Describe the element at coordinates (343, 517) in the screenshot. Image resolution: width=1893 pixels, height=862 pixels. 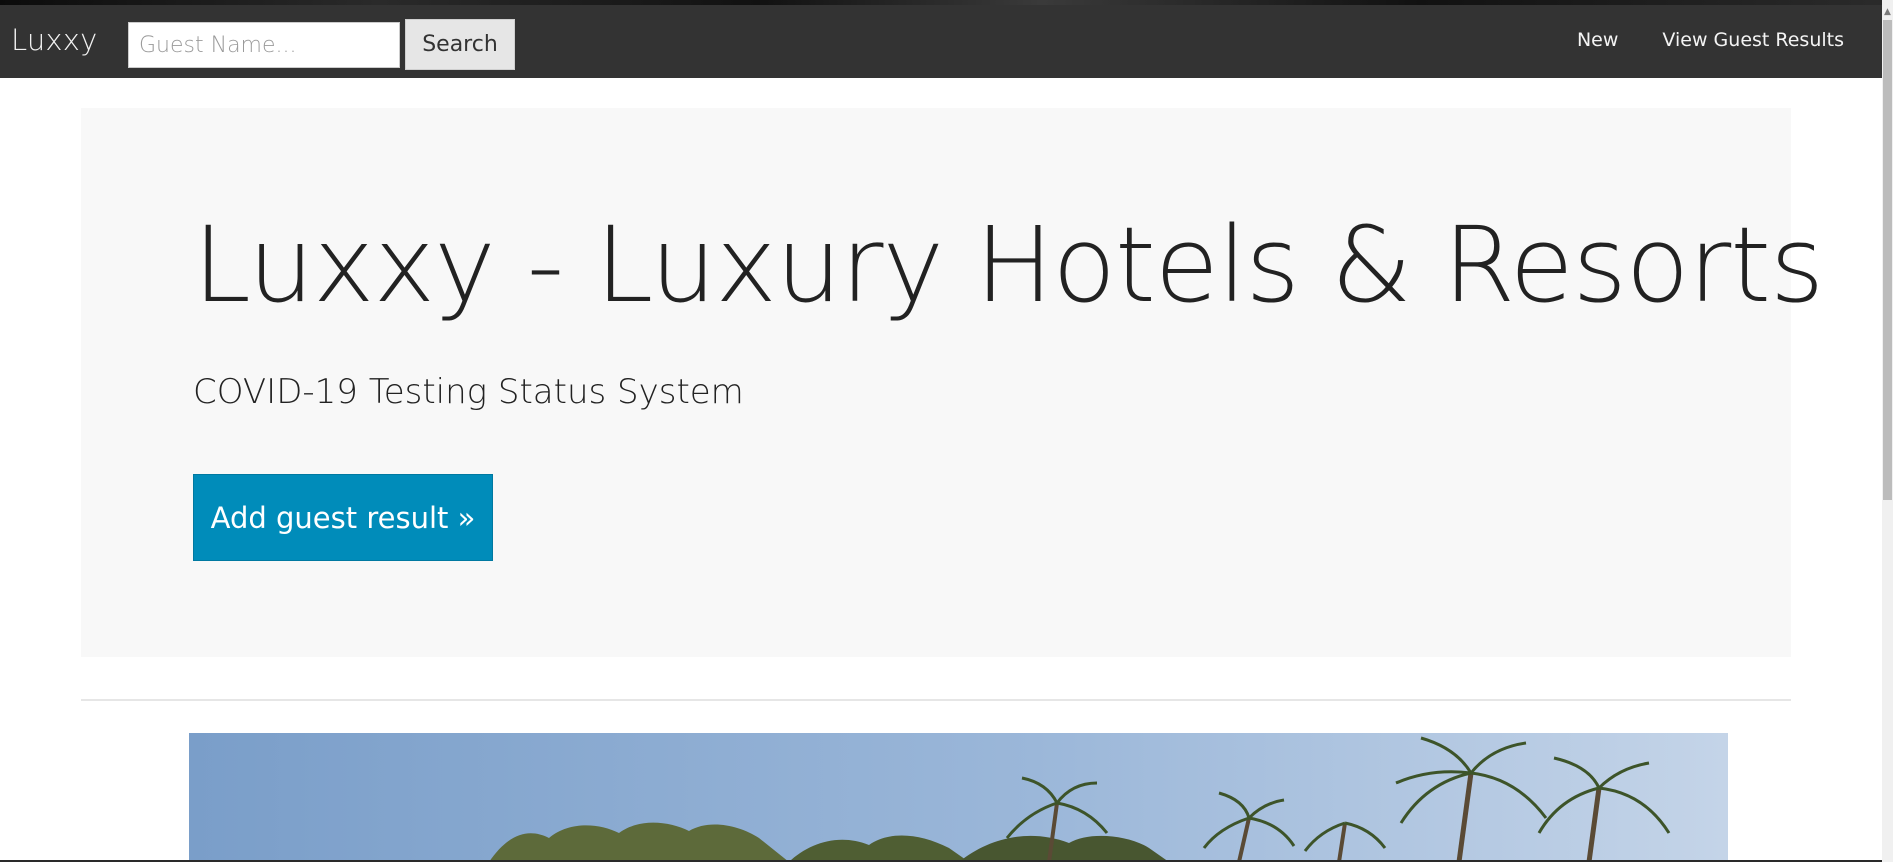
I see `add-guest-result-button: Add guest result »` at that location.